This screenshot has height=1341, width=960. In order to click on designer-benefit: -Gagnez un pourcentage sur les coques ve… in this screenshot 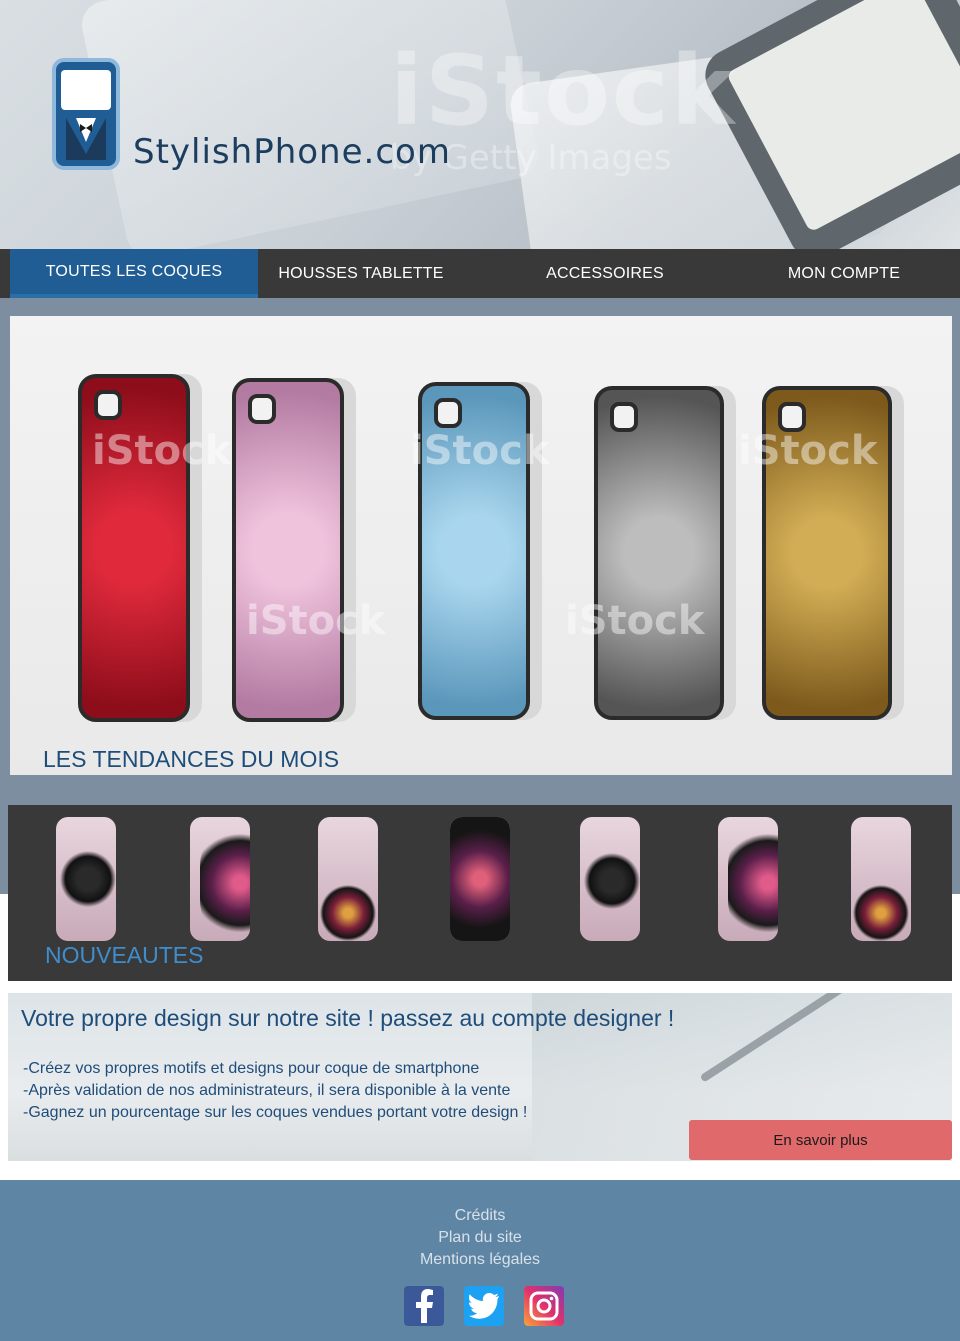, I will do `click(275, 1112)`.